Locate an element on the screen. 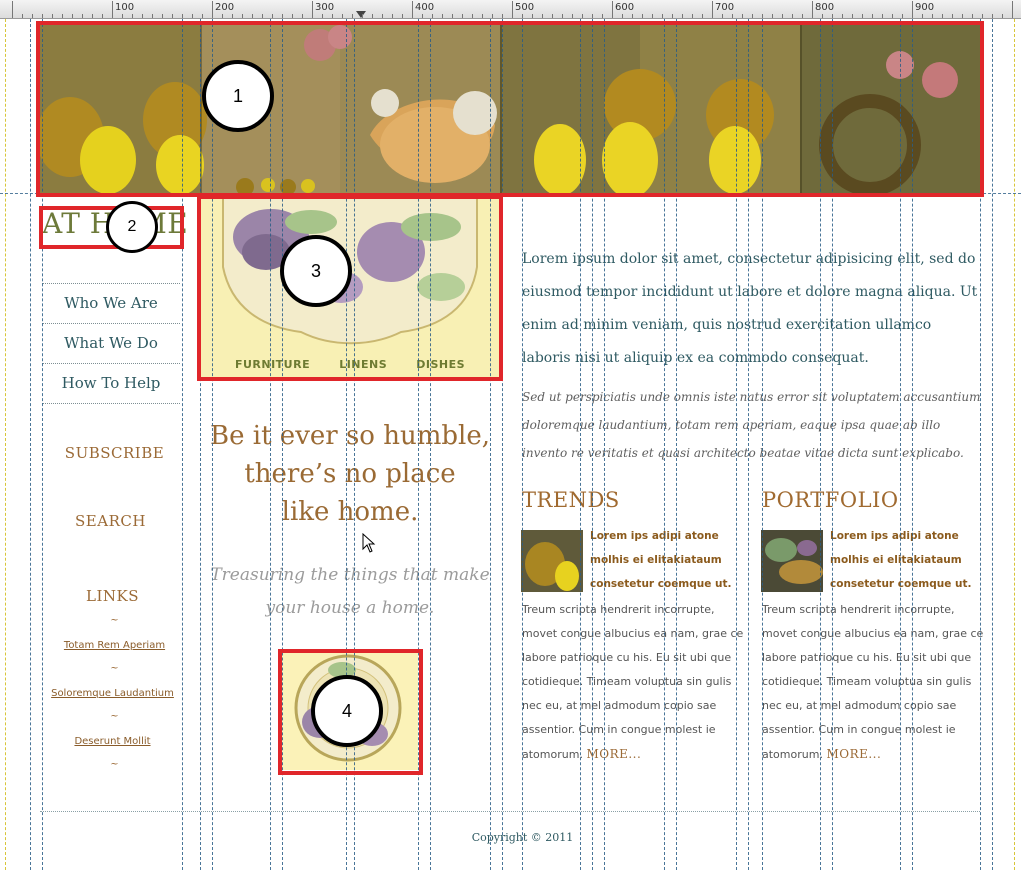  sidebar-link-deserunt: Deserunt Mollit is located at coordinates (112, 741).